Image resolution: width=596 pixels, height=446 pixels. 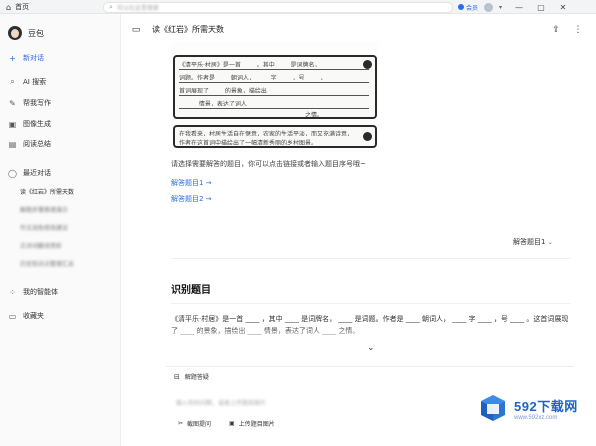 I want to click on search-input: ⌕ 可以在这里搜索, so click(x=278, y=7).